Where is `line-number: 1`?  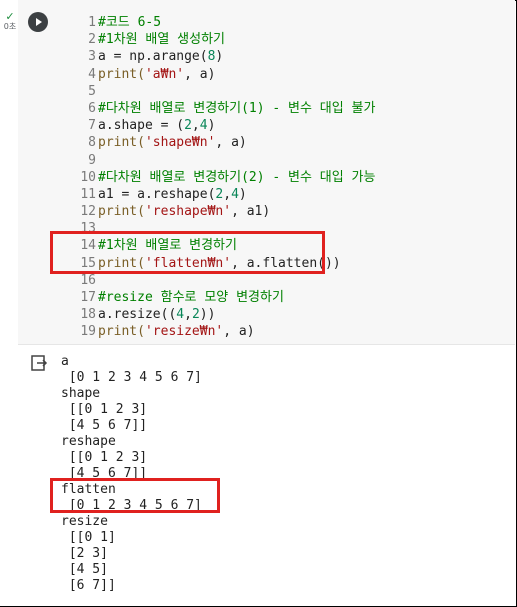
line-number: 1 is located at coordinates (92, 22).